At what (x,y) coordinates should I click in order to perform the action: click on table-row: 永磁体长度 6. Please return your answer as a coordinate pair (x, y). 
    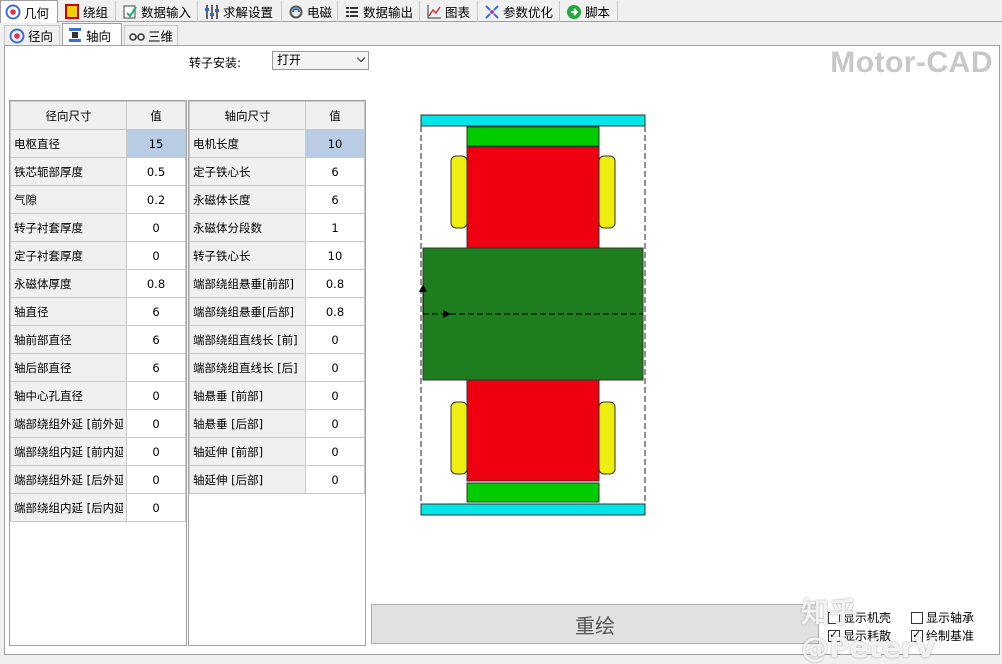
    Looking at the image, I should click on (277, 199).